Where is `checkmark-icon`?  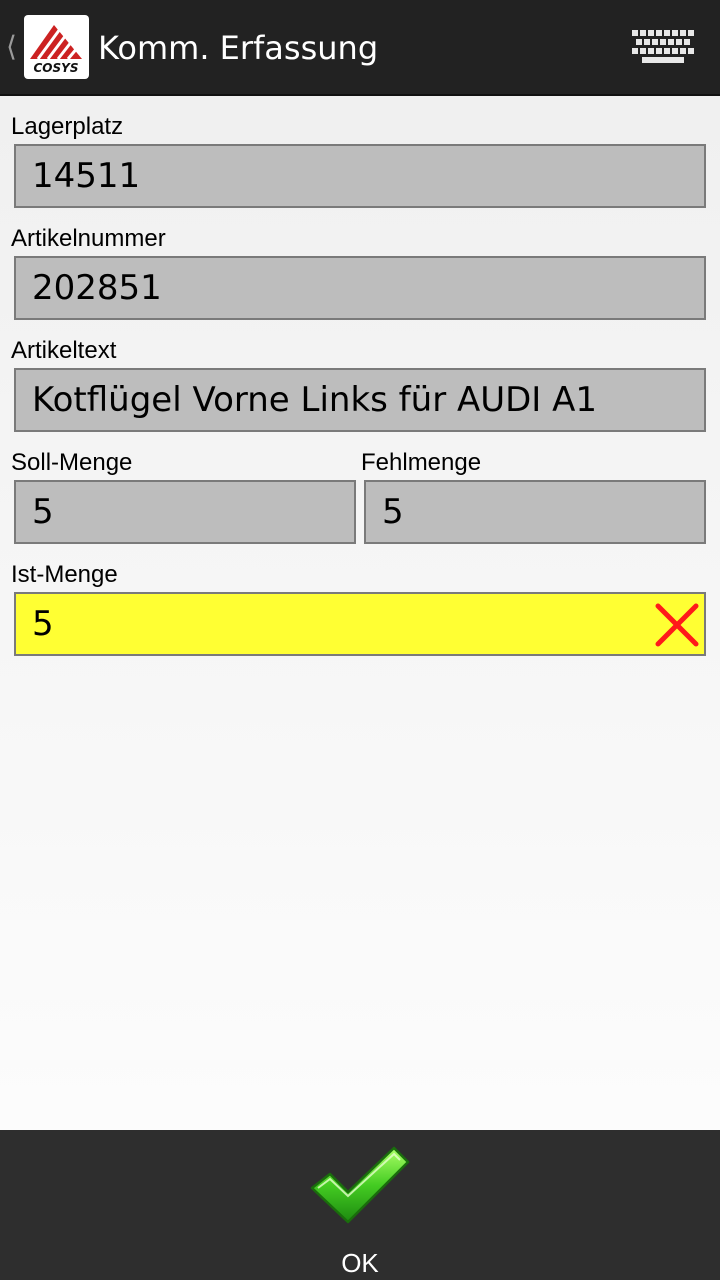 checkmark-icon is located at coordinates (360, 1185).